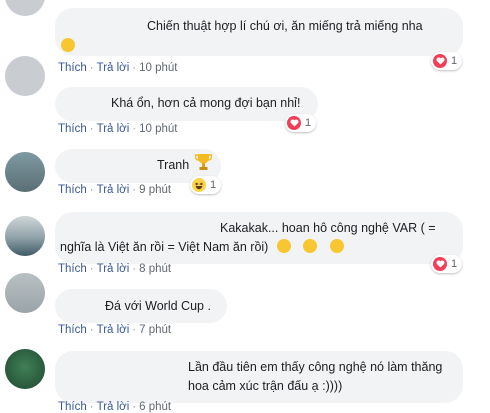 Image resolution: width=490 pixels, height=413 pixels. Describe the element at coordinates (203, 247) in the screenshot. I see `comment-text: nghĩa là Việt ăn rồi = Việt Nam ăn rồi)` at that location.